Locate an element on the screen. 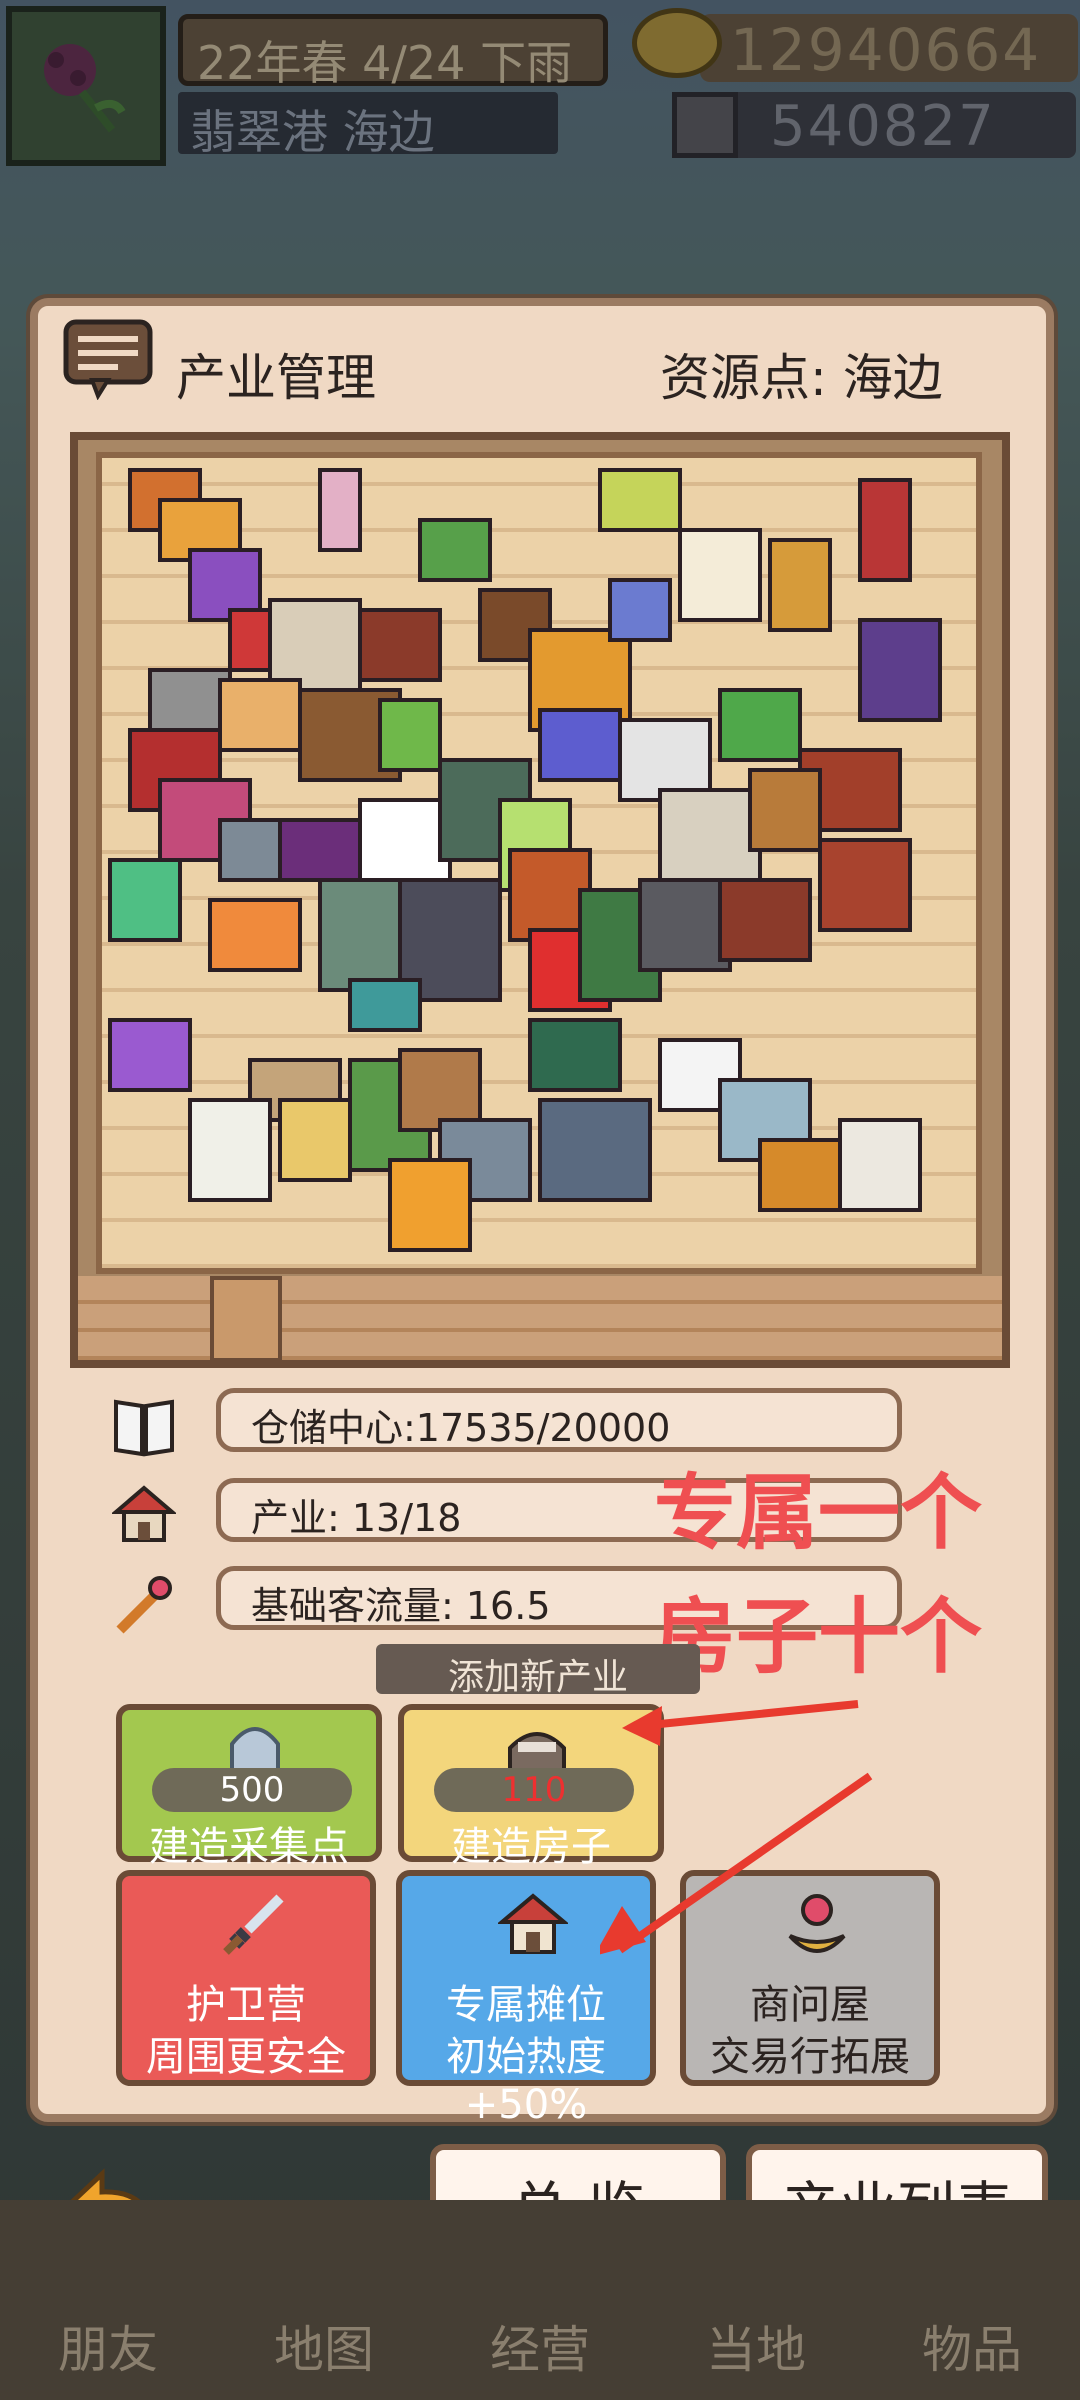 The width and height of the screenshot is (1080, 2400). annotation-line-1: 专属一个 is located at coordinates (818, 1513).